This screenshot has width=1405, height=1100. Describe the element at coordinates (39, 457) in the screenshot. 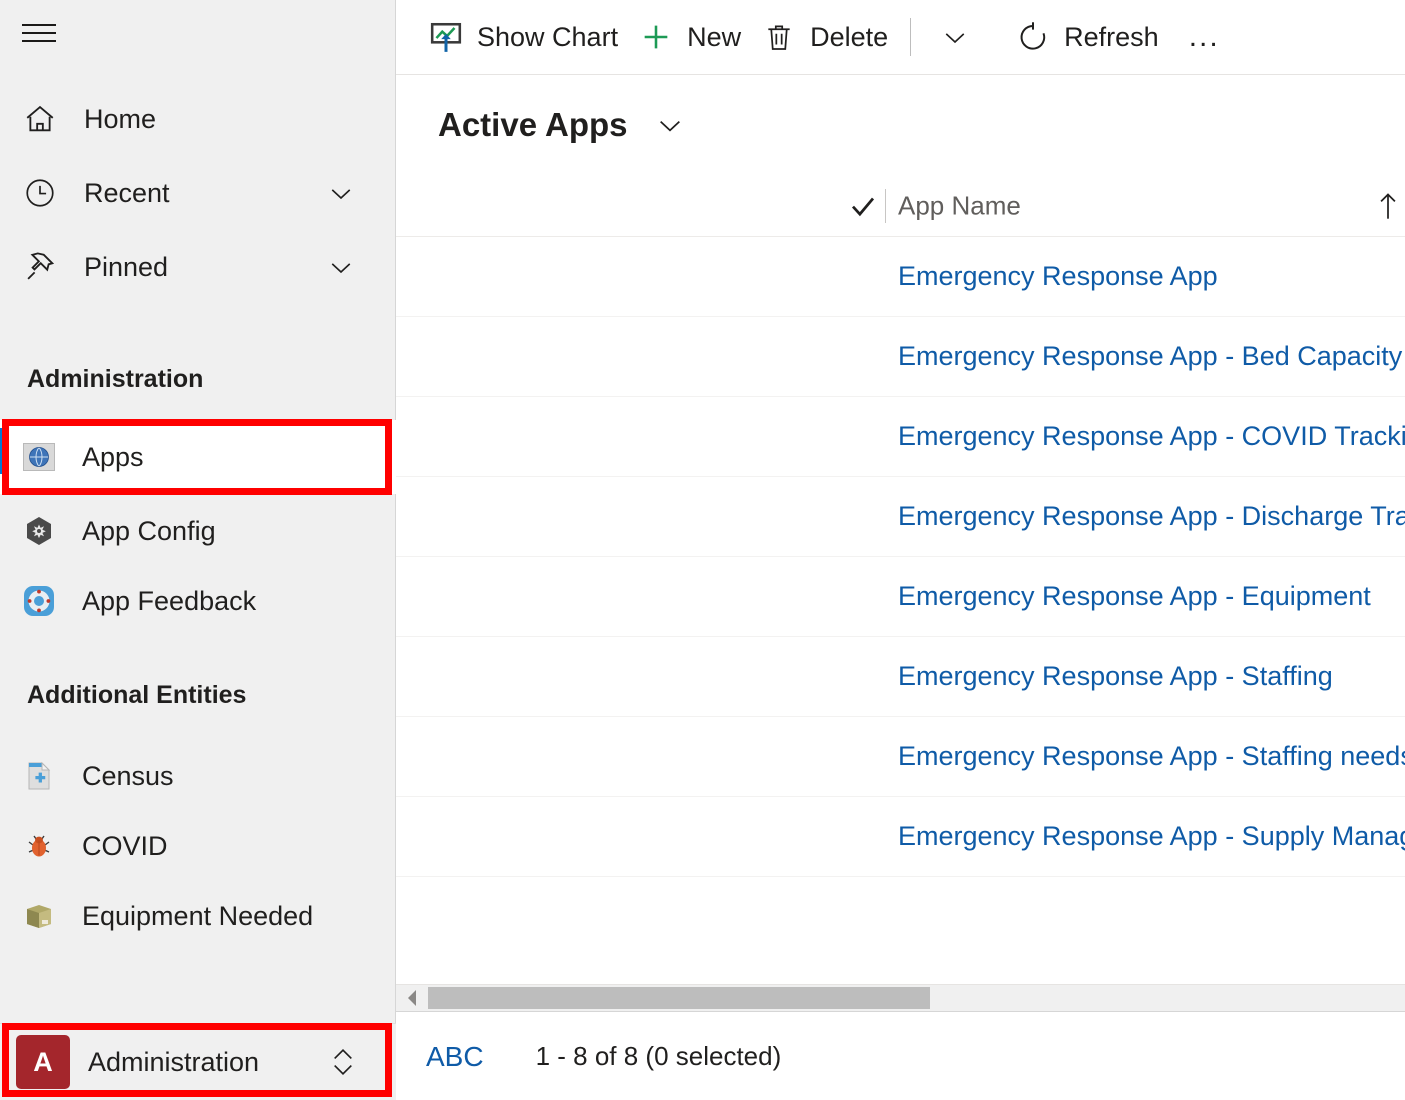

I see `globe-icon` at that location.